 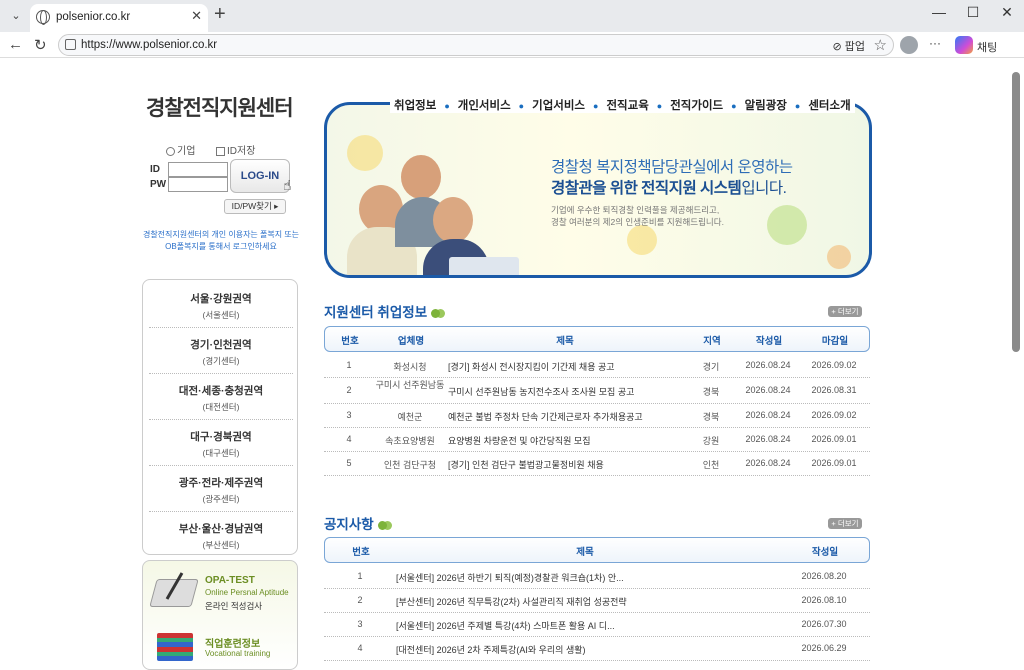 What do you see at coordinates (355, 523) in the screenshot?
I see `notices-section-title: 공지사항` at bounding box center [355, 523].